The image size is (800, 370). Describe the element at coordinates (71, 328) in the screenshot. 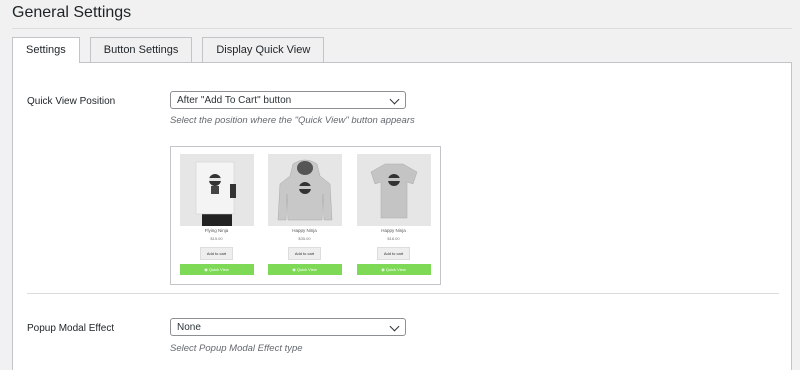

I see `popup-modal-effect-label: Popup Modal Effect` at that location.